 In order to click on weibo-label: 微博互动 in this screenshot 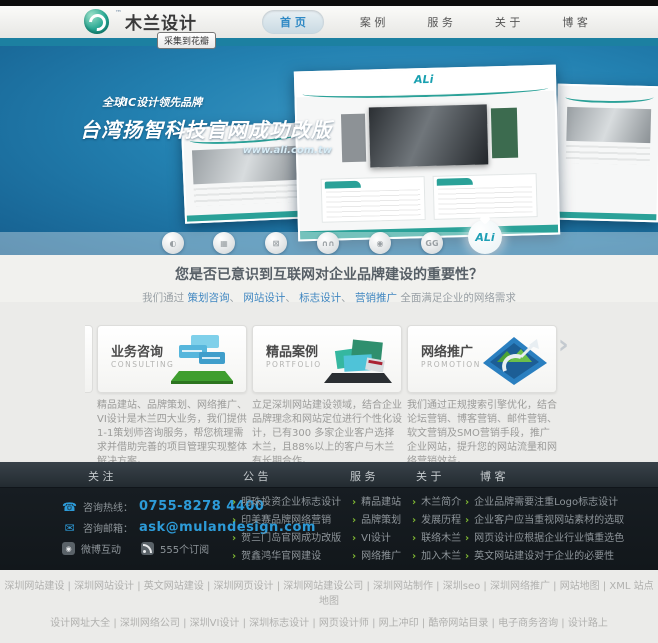, I will do `click(101, 548)`.